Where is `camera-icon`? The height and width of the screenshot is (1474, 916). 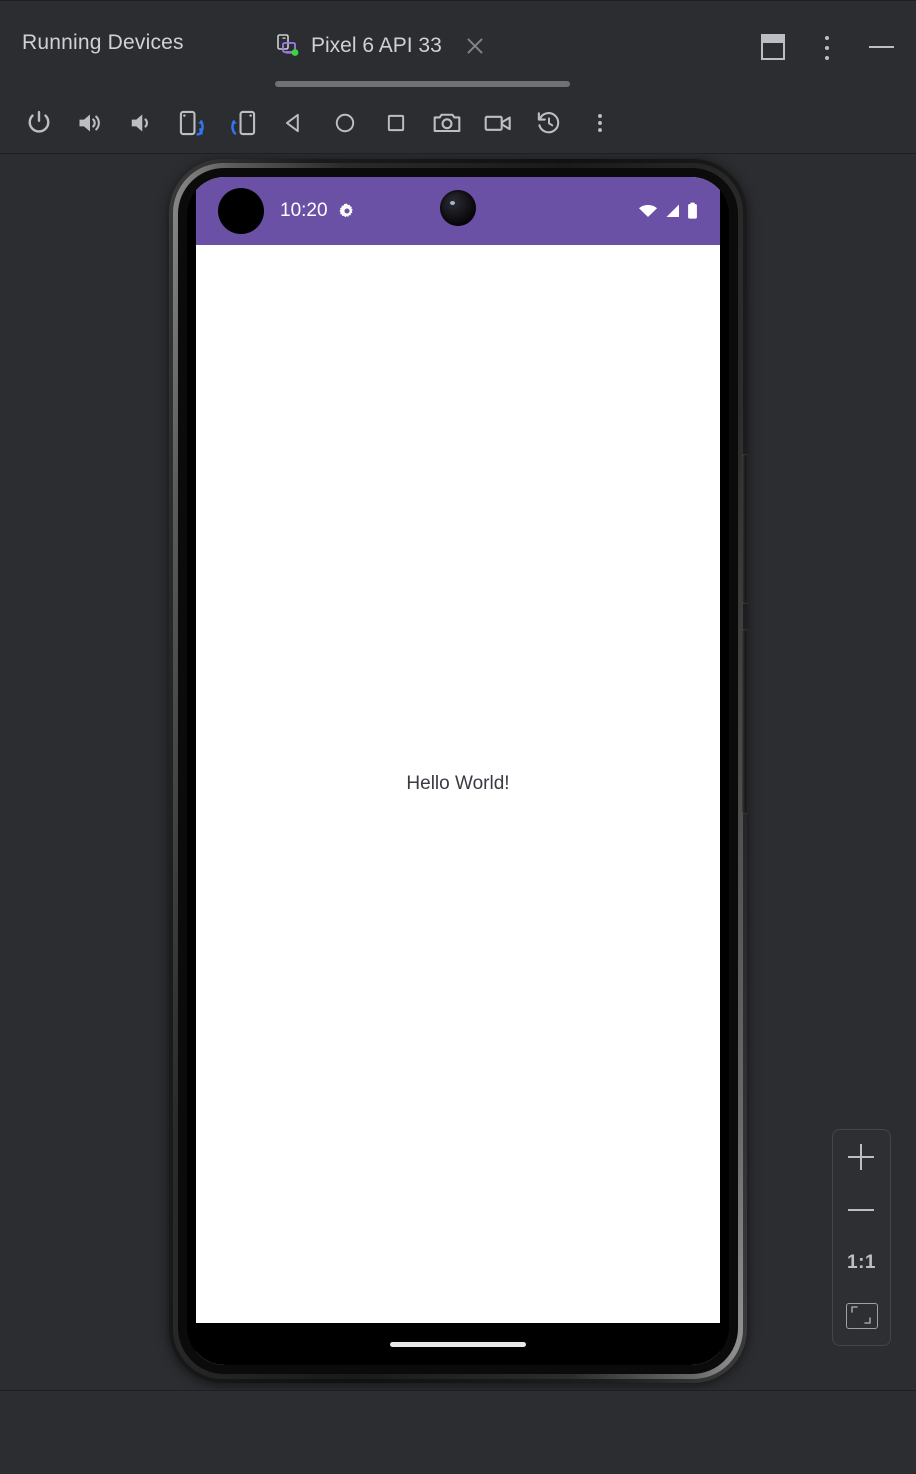
camera-icon is located at coordinates (447, 122).